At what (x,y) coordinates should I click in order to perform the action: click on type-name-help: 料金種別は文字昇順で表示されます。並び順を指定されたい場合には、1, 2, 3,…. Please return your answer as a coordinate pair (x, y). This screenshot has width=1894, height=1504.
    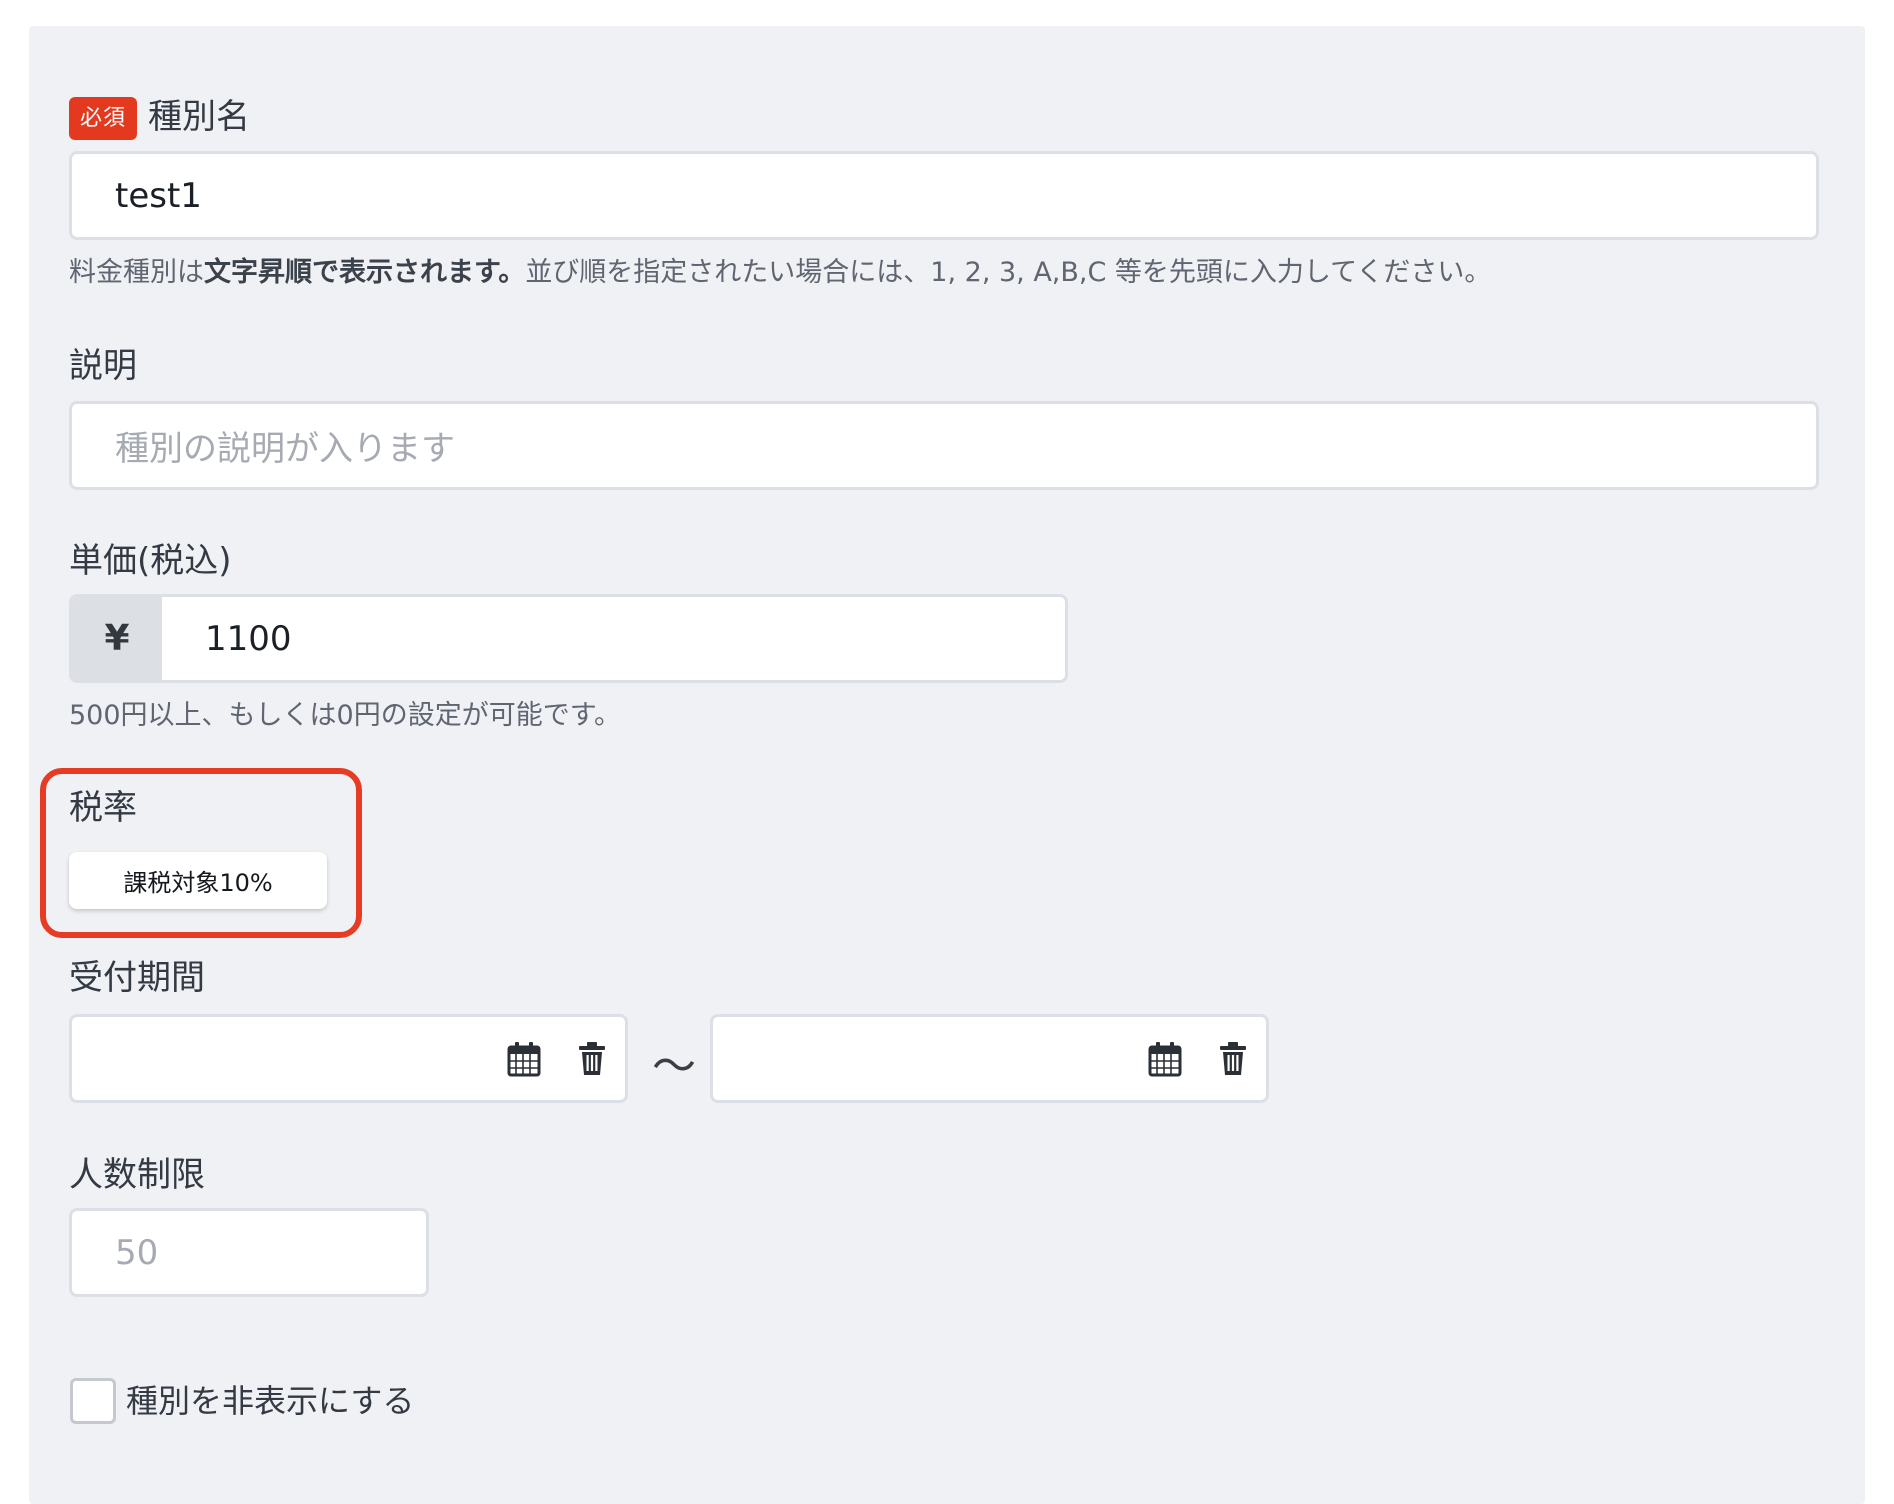
    Looking at the image, I should click on (780, 272).